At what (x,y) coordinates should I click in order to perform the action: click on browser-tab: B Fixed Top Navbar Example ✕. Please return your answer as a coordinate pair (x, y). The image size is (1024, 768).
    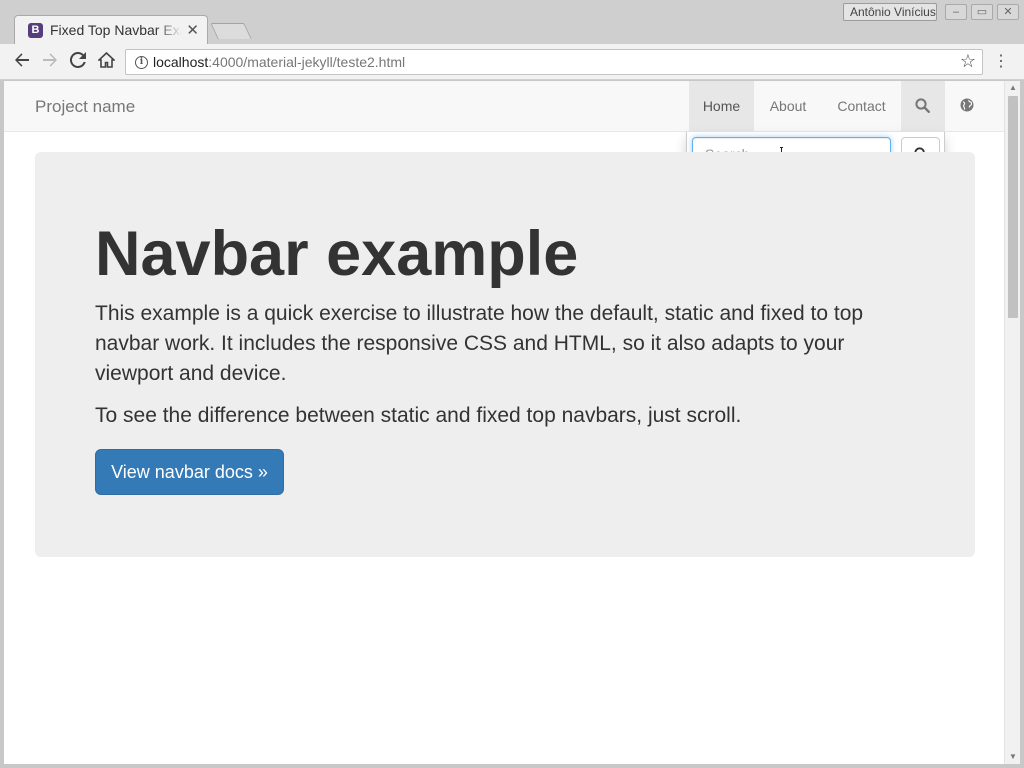
    Looking at the image, I should click on (111, 30).